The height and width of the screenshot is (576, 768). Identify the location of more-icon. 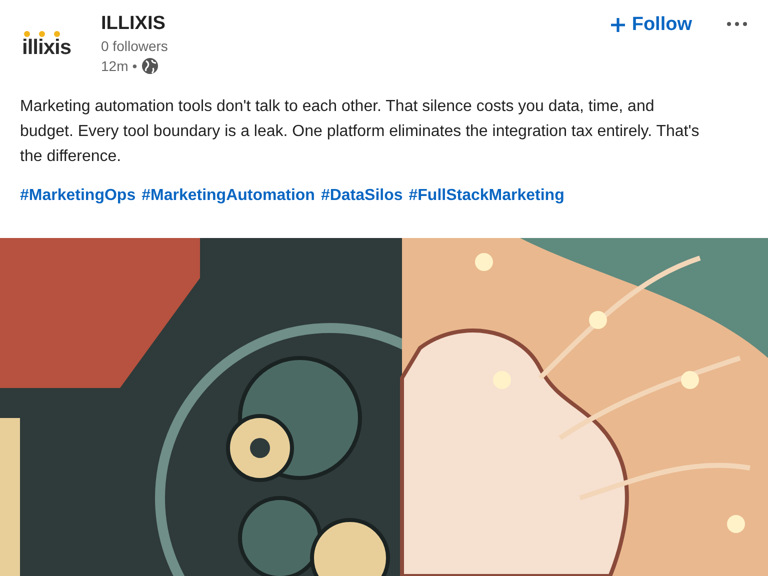
(737, 24).